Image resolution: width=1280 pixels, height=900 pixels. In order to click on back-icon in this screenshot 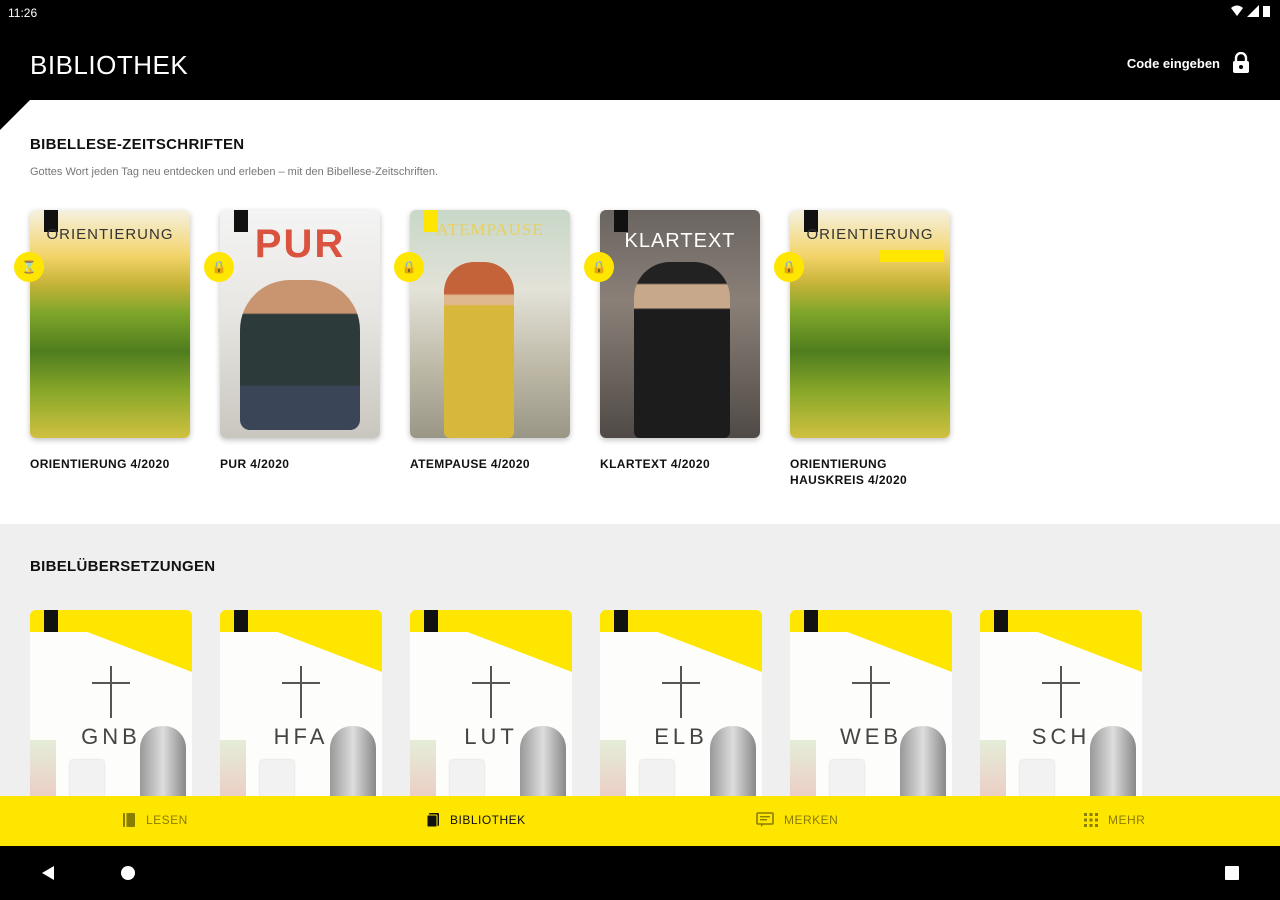, I will do `click(48, 873)`.